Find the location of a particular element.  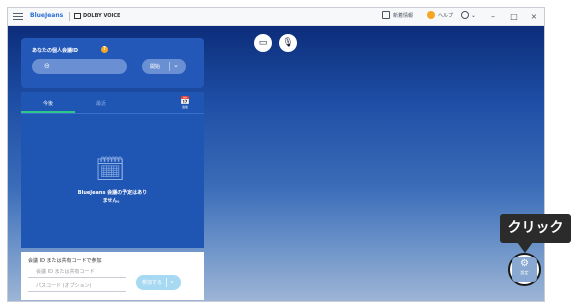

dolby-voice-label: DOLBY VOICE is located at coordinates (102, 16).